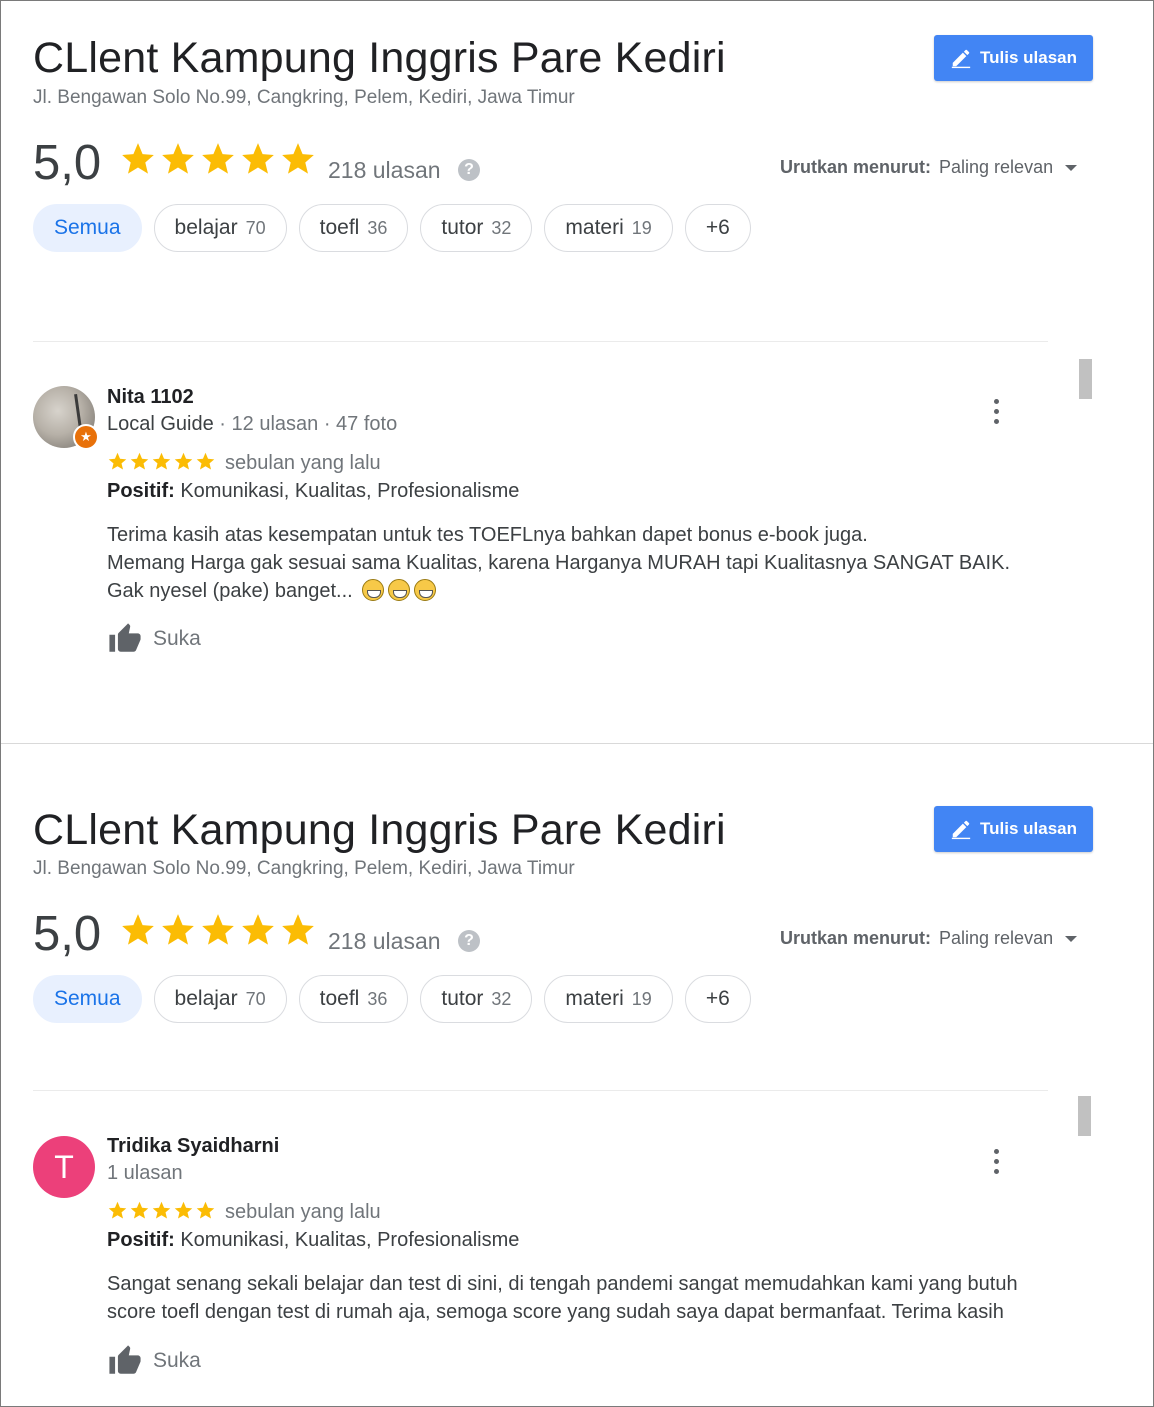 The image size is (1154, 1407). What do you see at coordinates (961, 830) in the screenshot?
I see `pencil-icon` at bounding box center [961, 830].